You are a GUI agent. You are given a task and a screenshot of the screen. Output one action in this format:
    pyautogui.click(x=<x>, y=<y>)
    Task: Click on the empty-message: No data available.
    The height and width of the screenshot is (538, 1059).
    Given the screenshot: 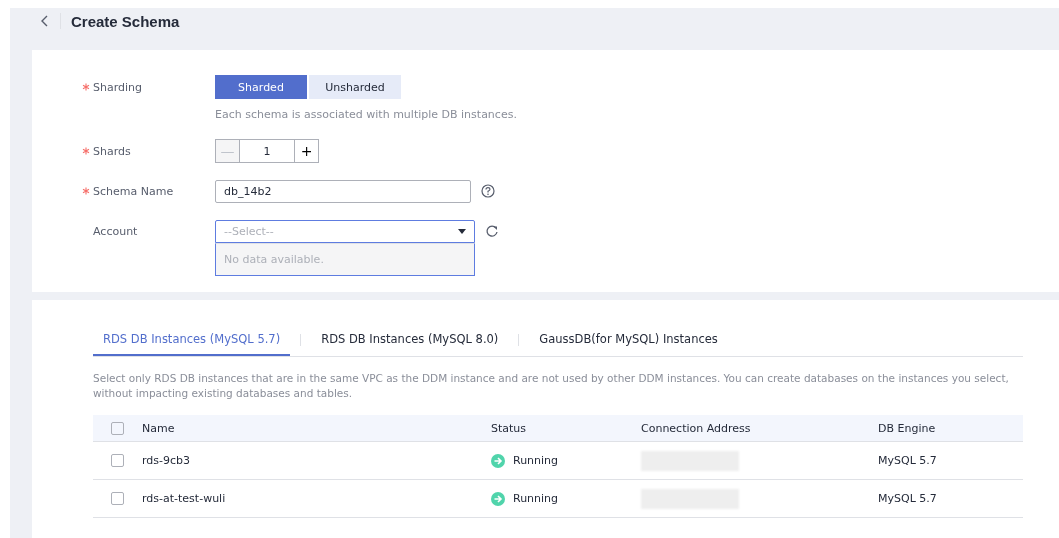 What is the action you would take?
    pyautogui.click(x=345, y=259)
    